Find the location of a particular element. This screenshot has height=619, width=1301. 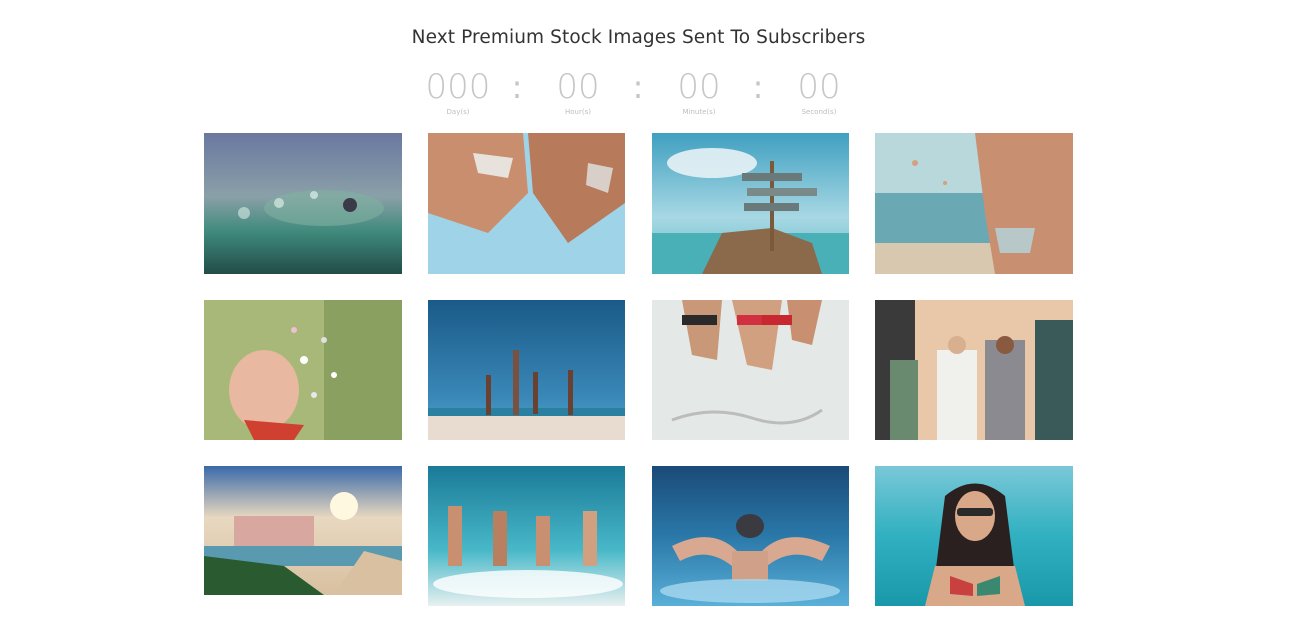

seconds-value: 00 is located at coordinates (819, 87).